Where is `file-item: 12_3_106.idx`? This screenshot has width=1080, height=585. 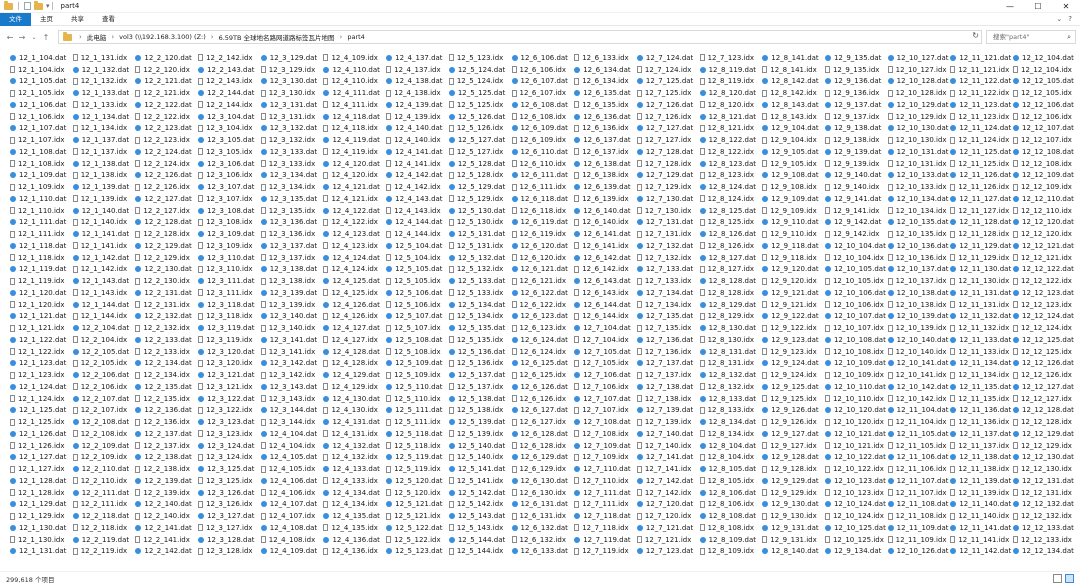 file-item: 12_3_106.idx is located at coordinates (229, 176).